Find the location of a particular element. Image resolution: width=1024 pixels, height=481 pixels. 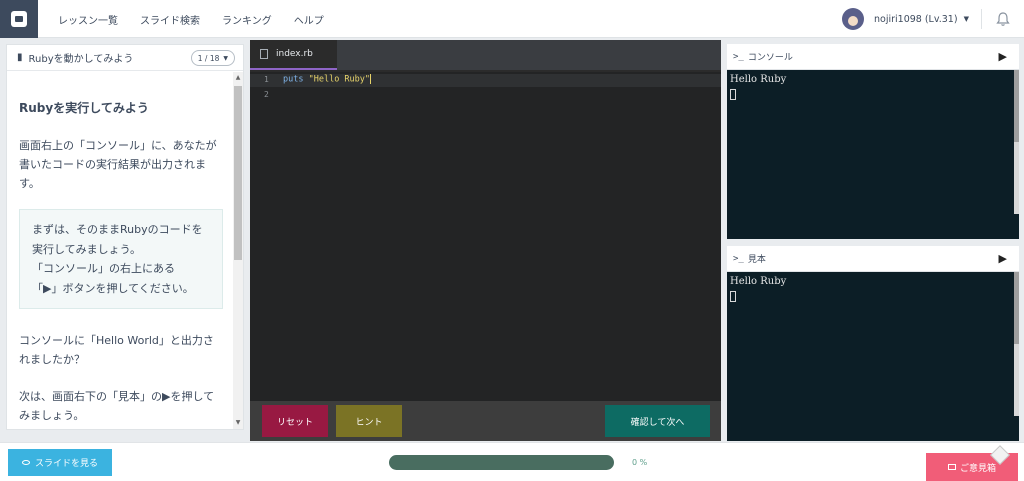

tab-label: index.rb is located at coordinates (294, 54).